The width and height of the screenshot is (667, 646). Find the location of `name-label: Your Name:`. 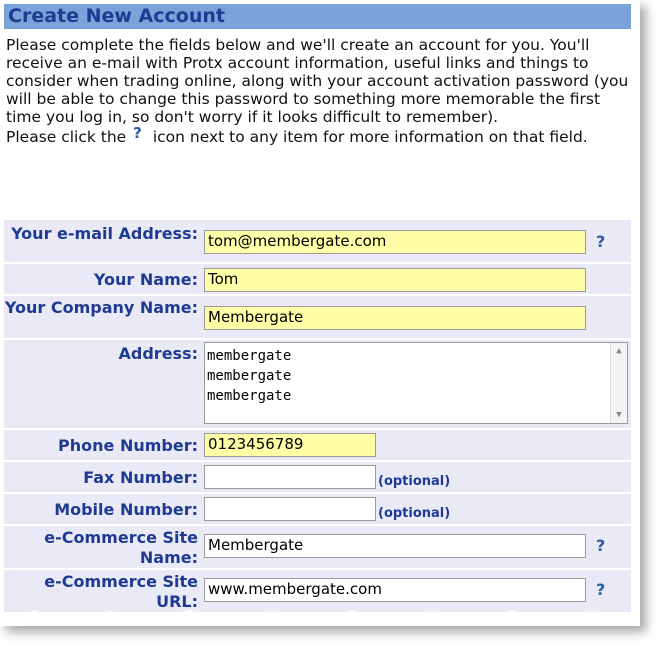

name-label: Your Name: is located at coordinates (145, 279).